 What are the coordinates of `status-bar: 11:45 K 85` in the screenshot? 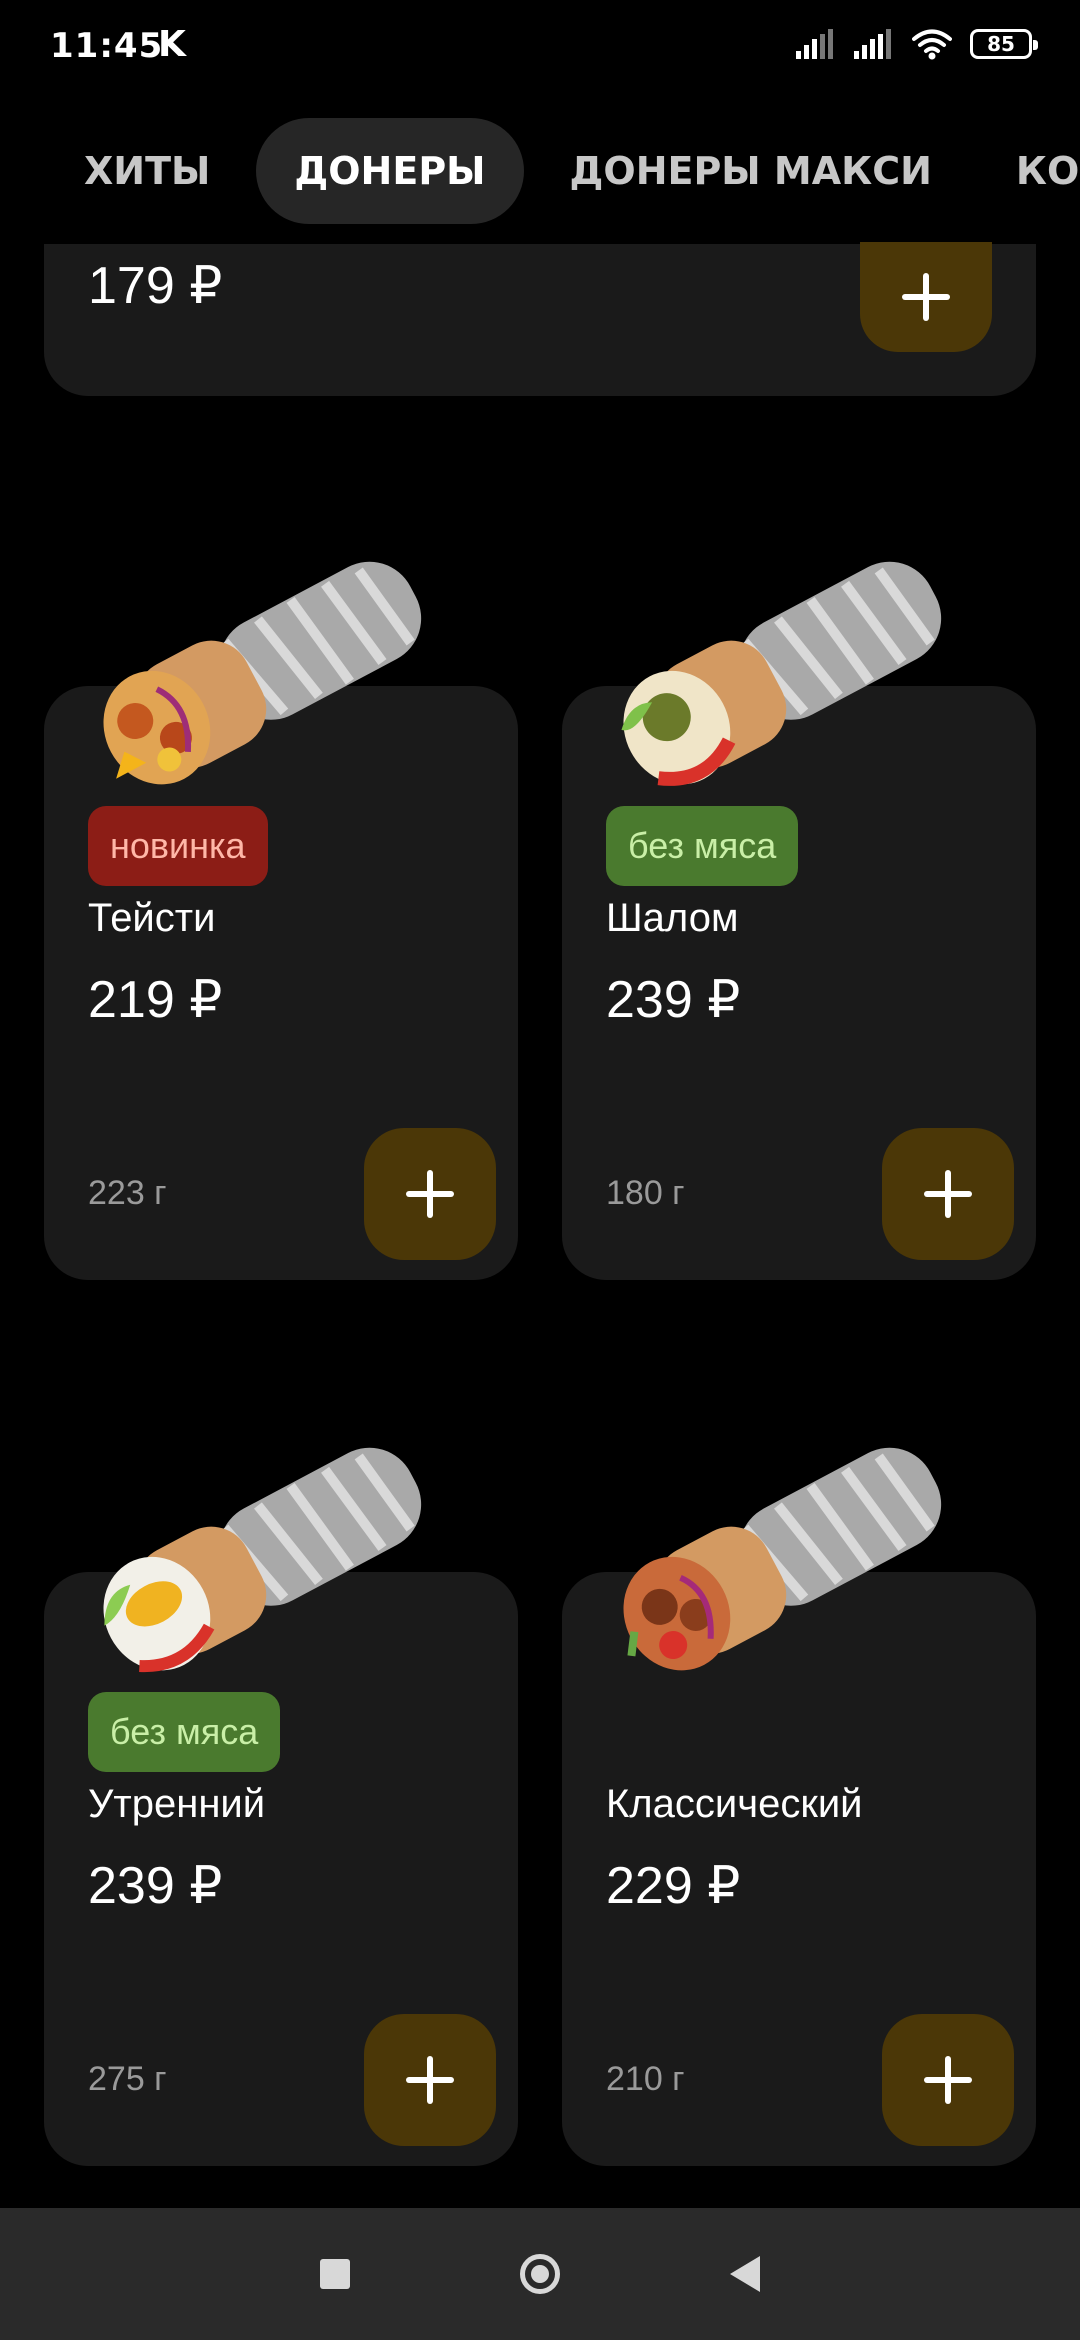 It's located at (540, 50).